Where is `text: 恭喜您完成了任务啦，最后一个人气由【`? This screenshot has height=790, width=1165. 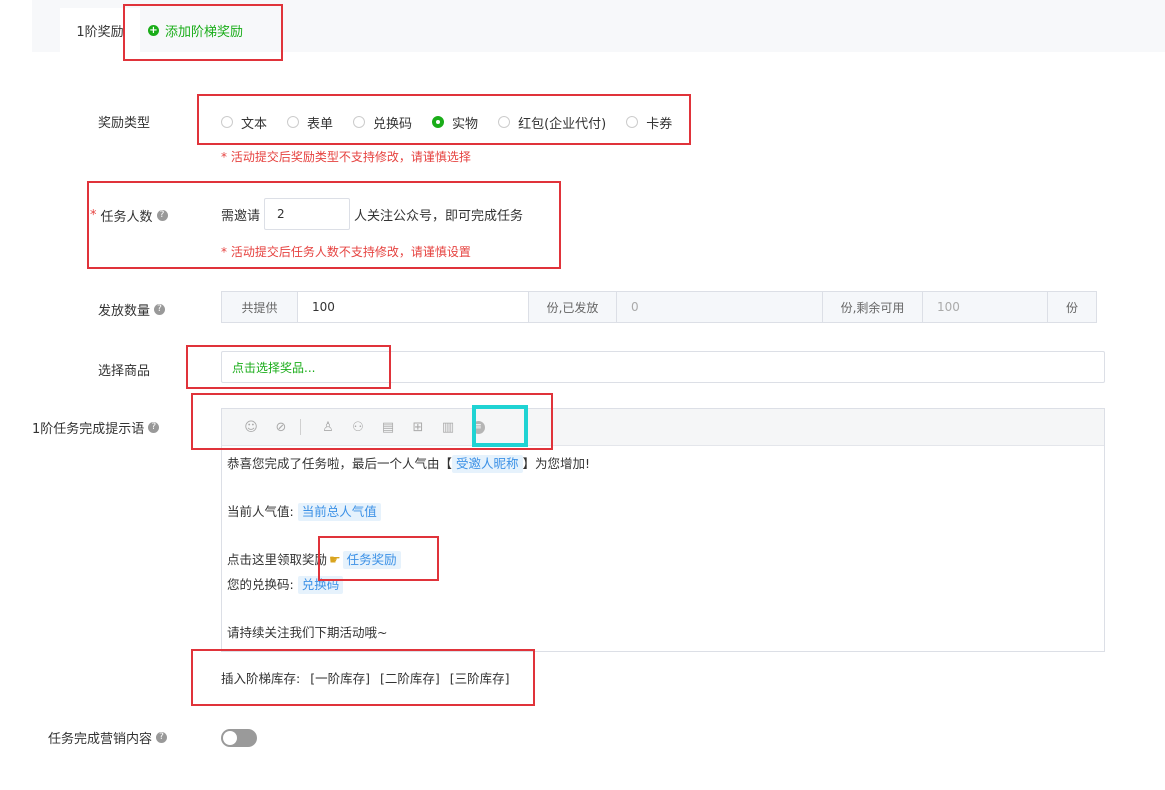 text: 恭喜您完成了任务啦，最后一个人气由【 is located at coordinates (340, 463).